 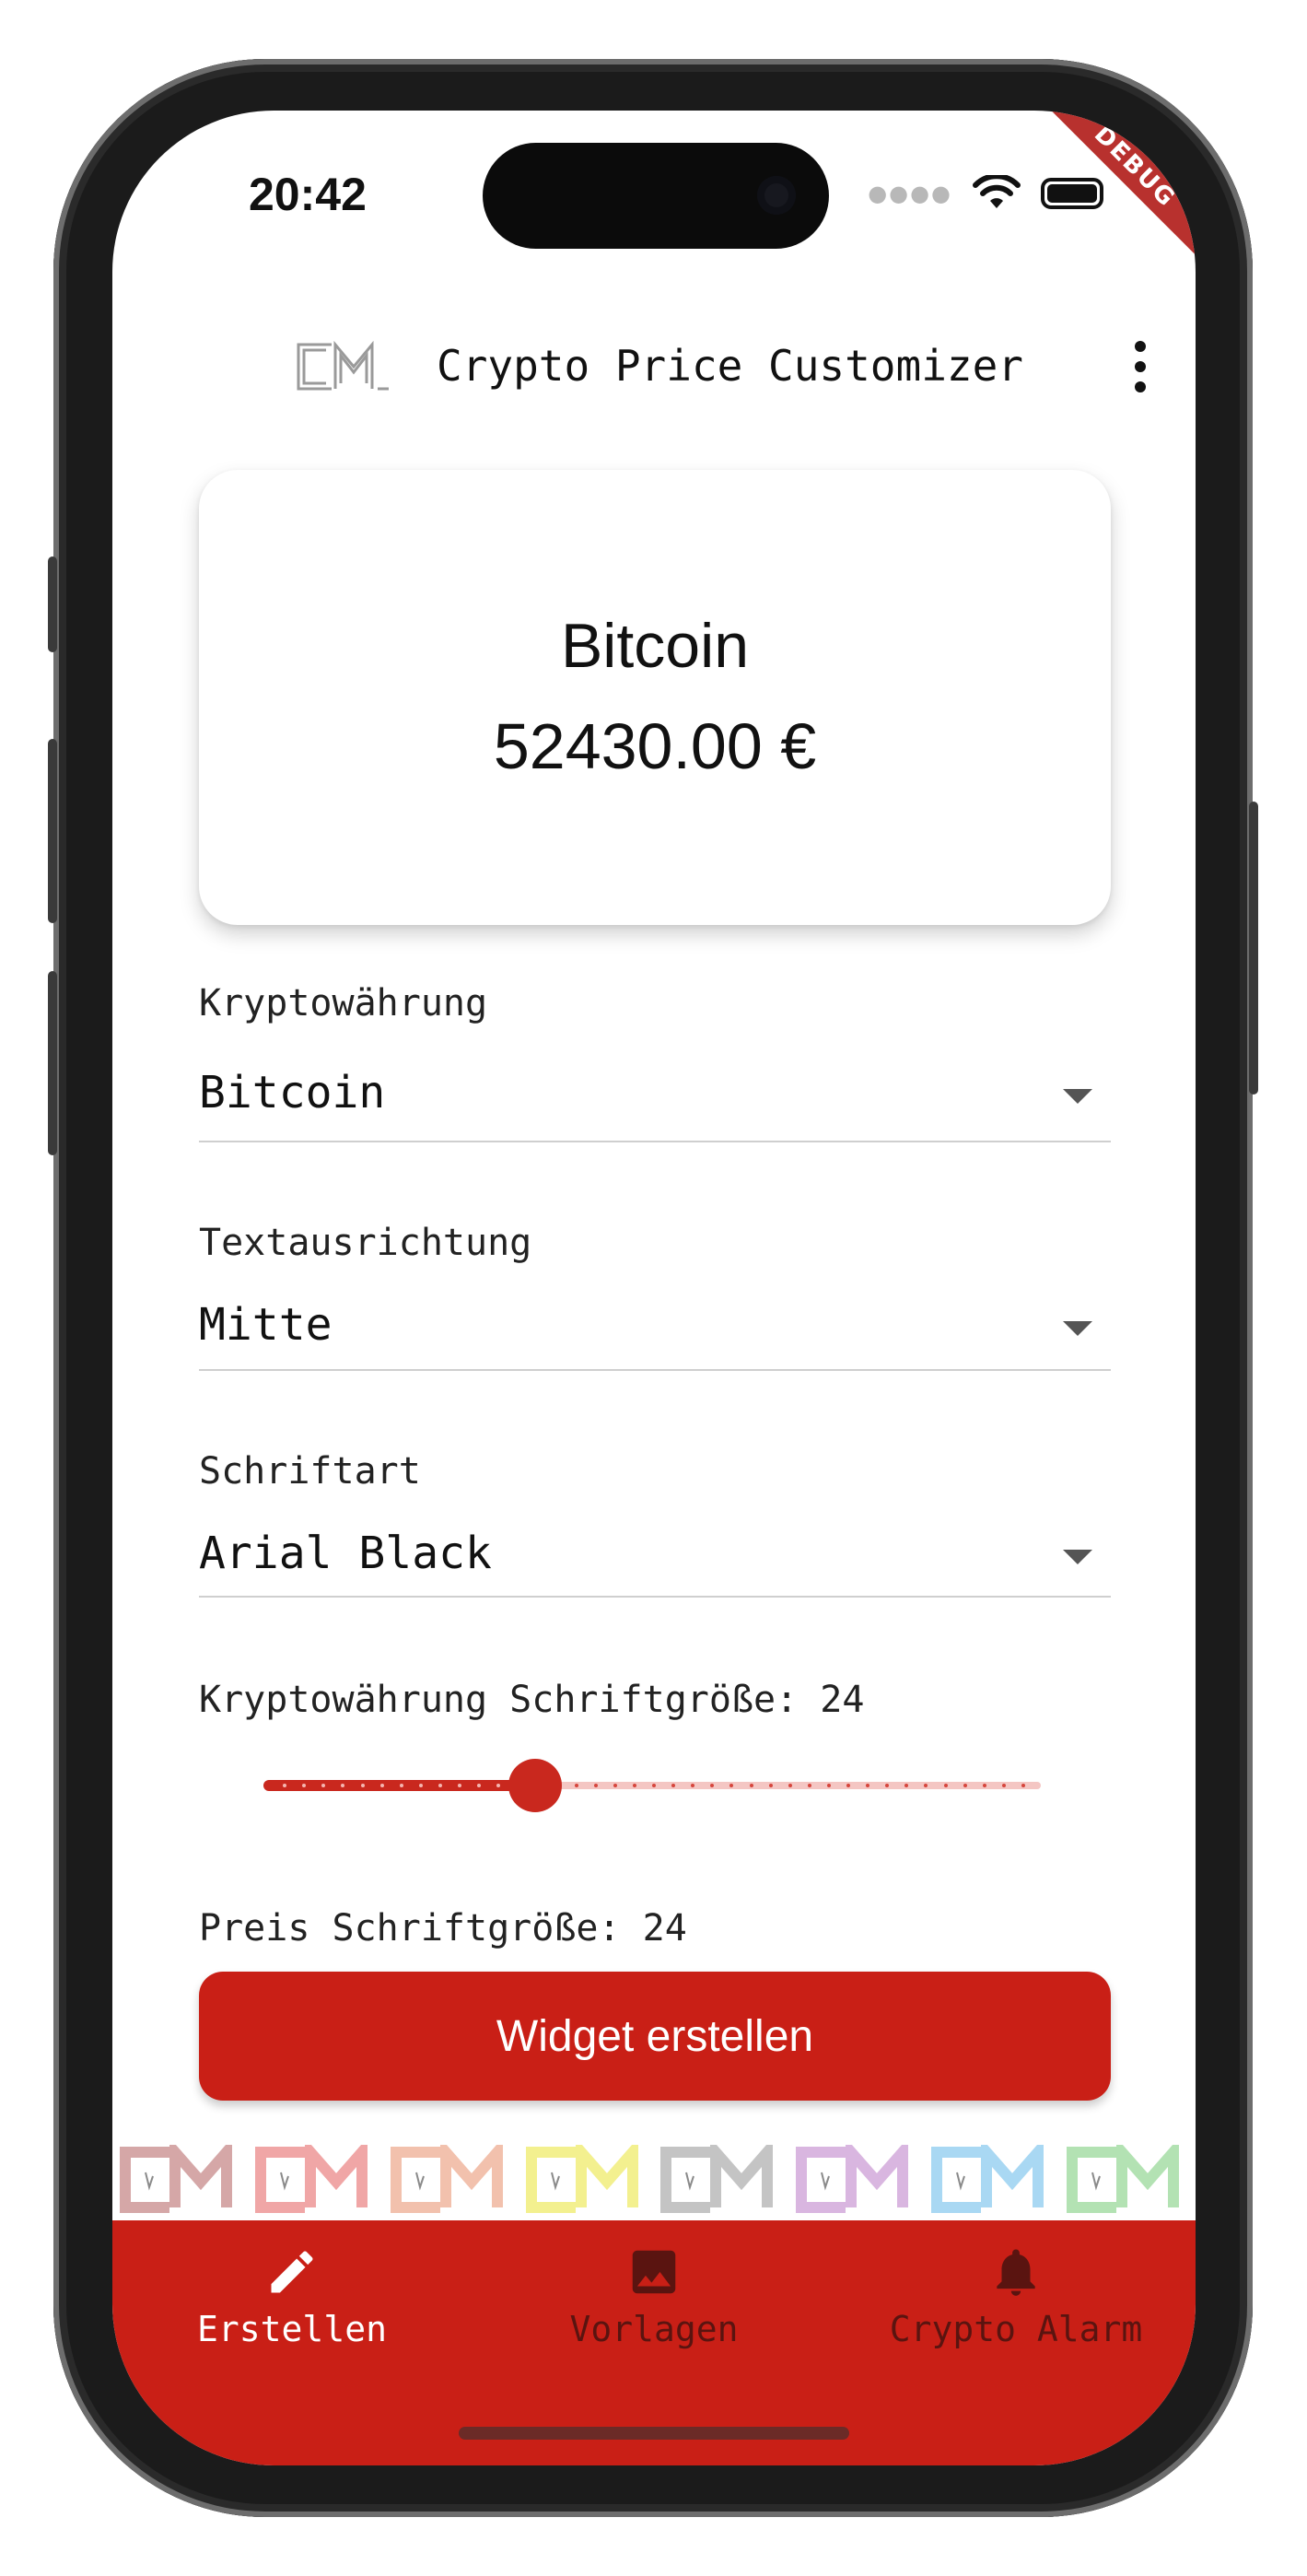 What do you see at coordinates (443, 1928) in the screenshot?
I see `price-font-size-label: Preis Schriftgröße: 24` at bounding box center [443, 1928].